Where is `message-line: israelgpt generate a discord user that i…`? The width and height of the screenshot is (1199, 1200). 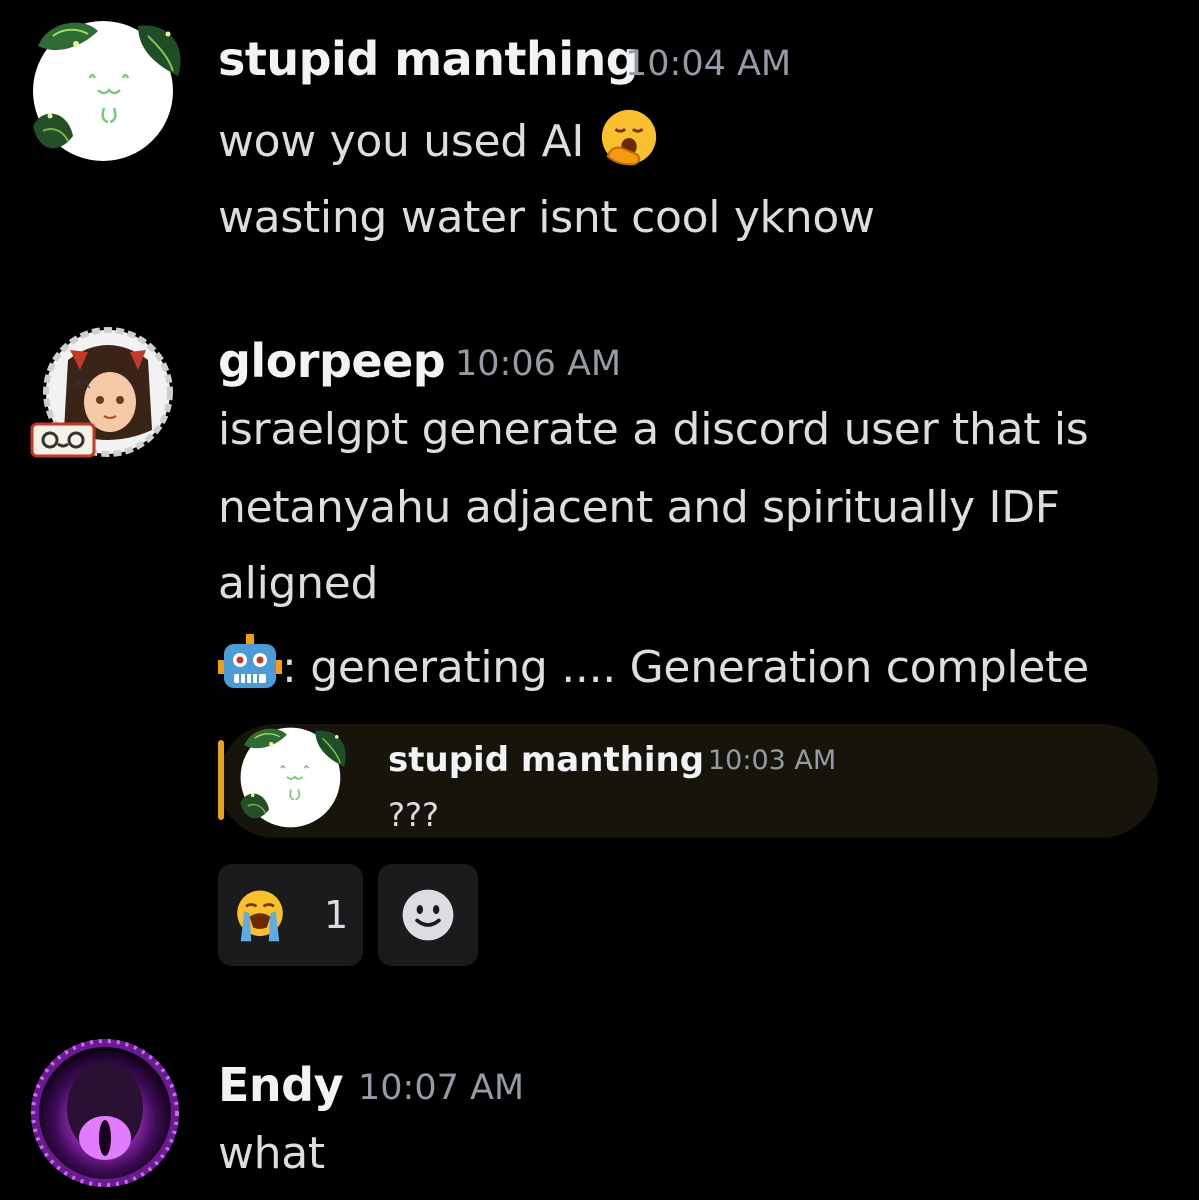
message-line: israelgpt generate a discord user that i… is located at coordinates (653, 429).